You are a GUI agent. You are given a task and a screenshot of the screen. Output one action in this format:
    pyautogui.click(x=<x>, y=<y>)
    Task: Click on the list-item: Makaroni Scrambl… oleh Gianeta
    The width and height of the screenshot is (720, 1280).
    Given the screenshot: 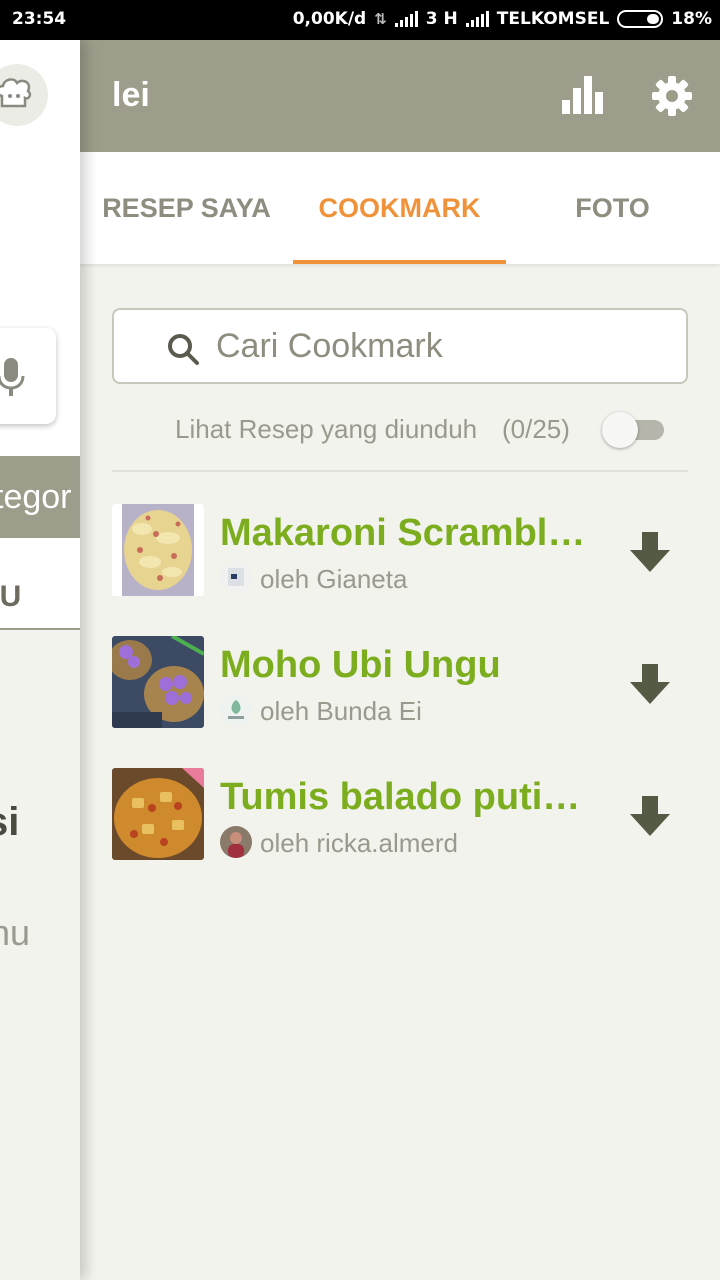 What is the action you would take?
    pyautogui.click(x=400, y=550)
    